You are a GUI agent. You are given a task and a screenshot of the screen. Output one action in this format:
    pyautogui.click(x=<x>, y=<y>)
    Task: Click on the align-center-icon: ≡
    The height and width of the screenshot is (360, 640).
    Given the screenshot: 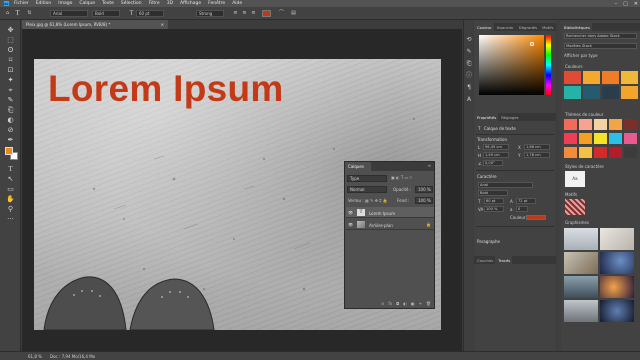 What is the action you would take?
    pyautogui.click(x=244, y=13)
    